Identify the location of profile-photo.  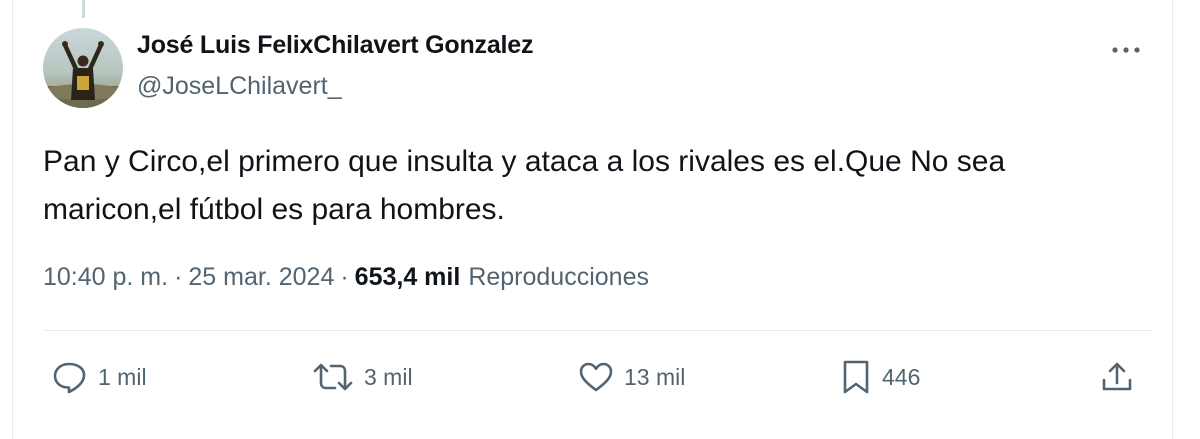
(83, 68).